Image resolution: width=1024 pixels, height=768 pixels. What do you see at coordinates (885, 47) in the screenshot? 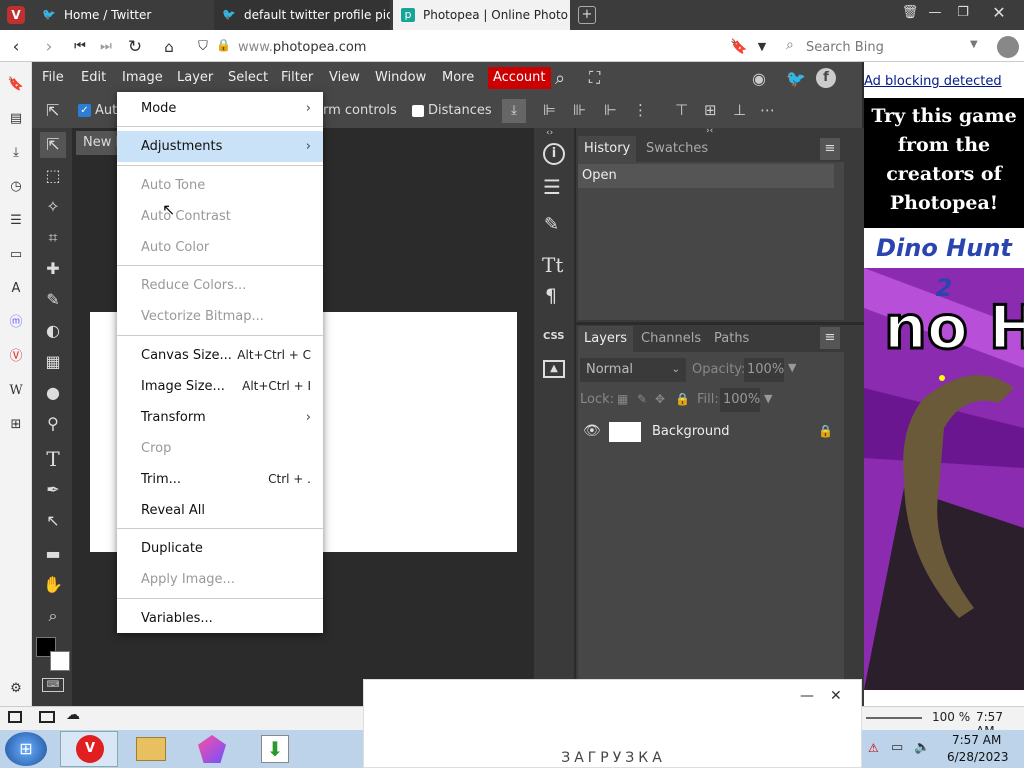
I see `search-field: ⌕ Search Bing ▼` at bounding box center [885, 47].